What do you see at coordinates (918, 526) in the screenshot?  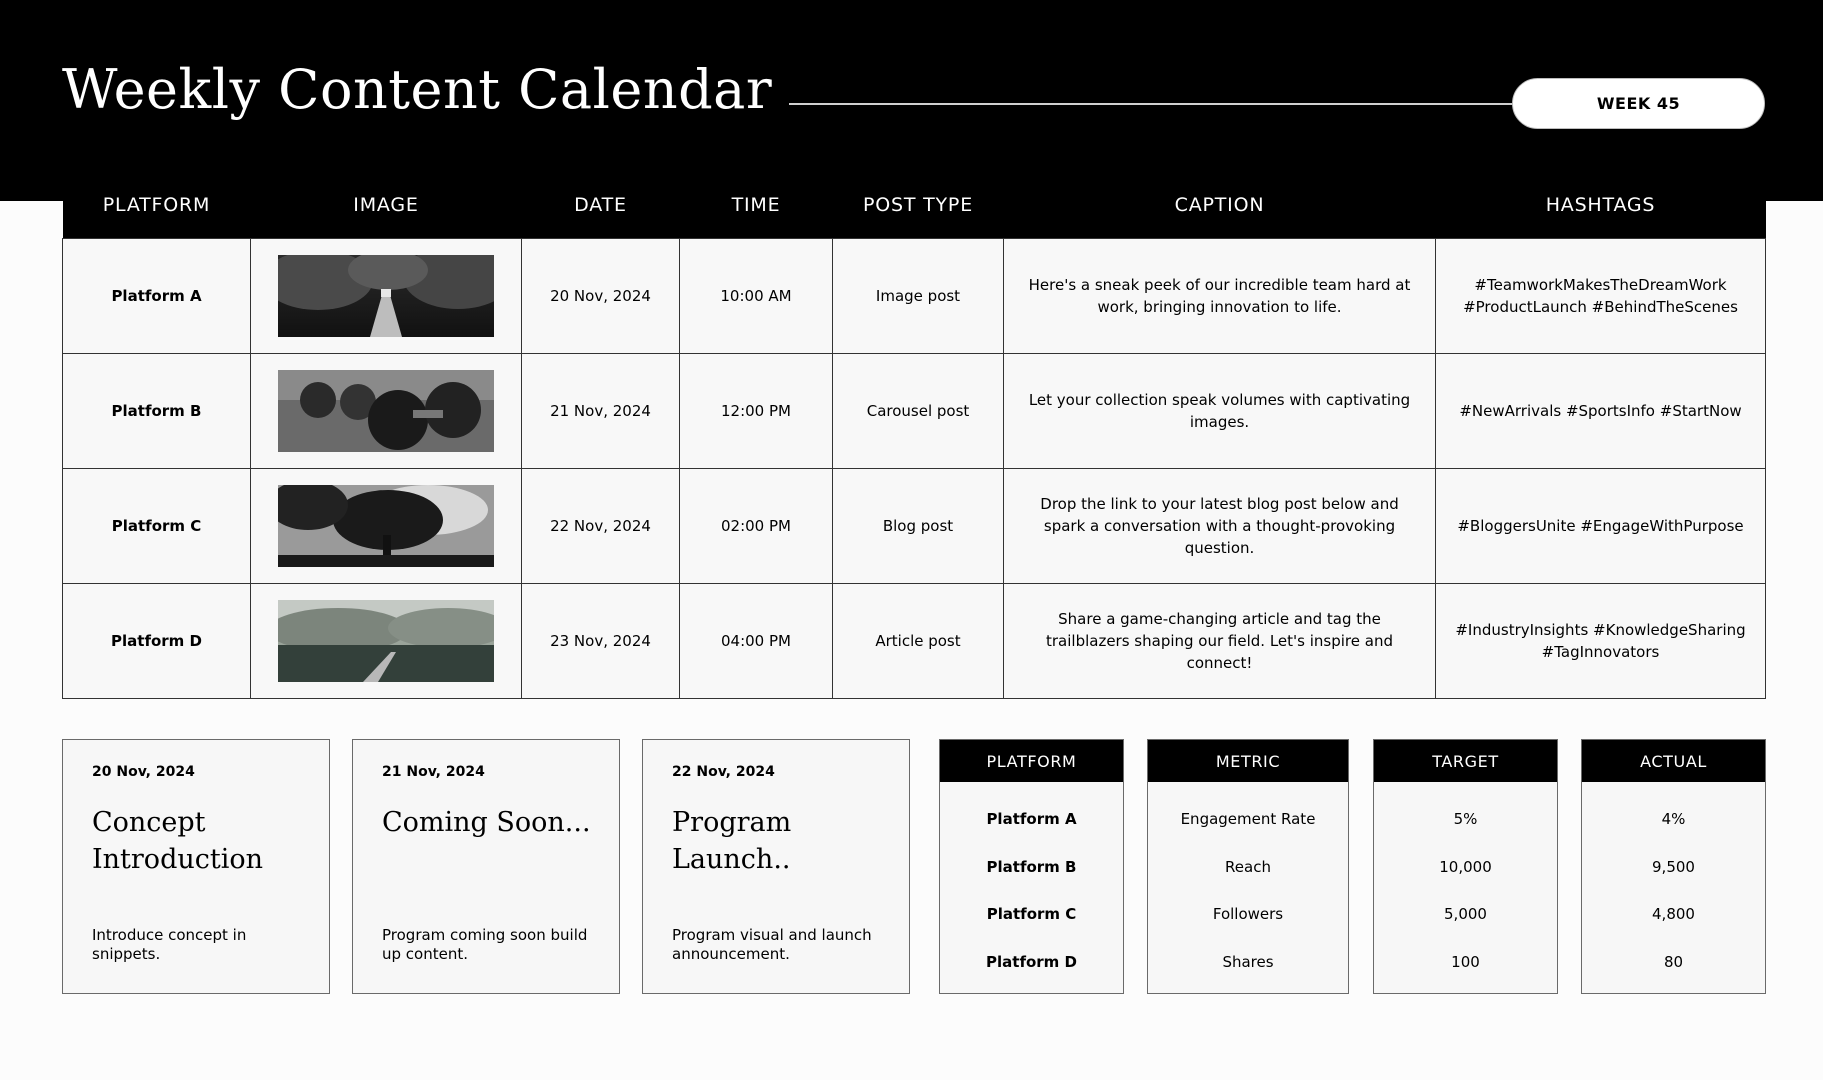 I see `post-type-cell: Blog post` at bounding box center [918, 526].